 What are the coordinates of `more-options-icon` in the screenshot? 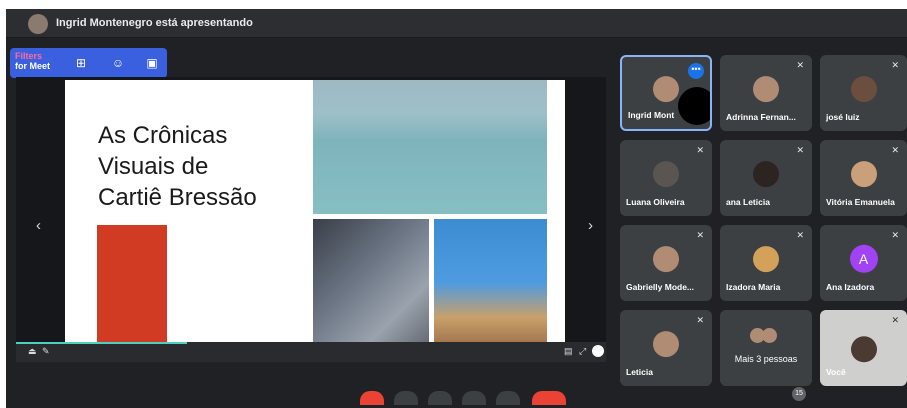 It's located at (598, 351).